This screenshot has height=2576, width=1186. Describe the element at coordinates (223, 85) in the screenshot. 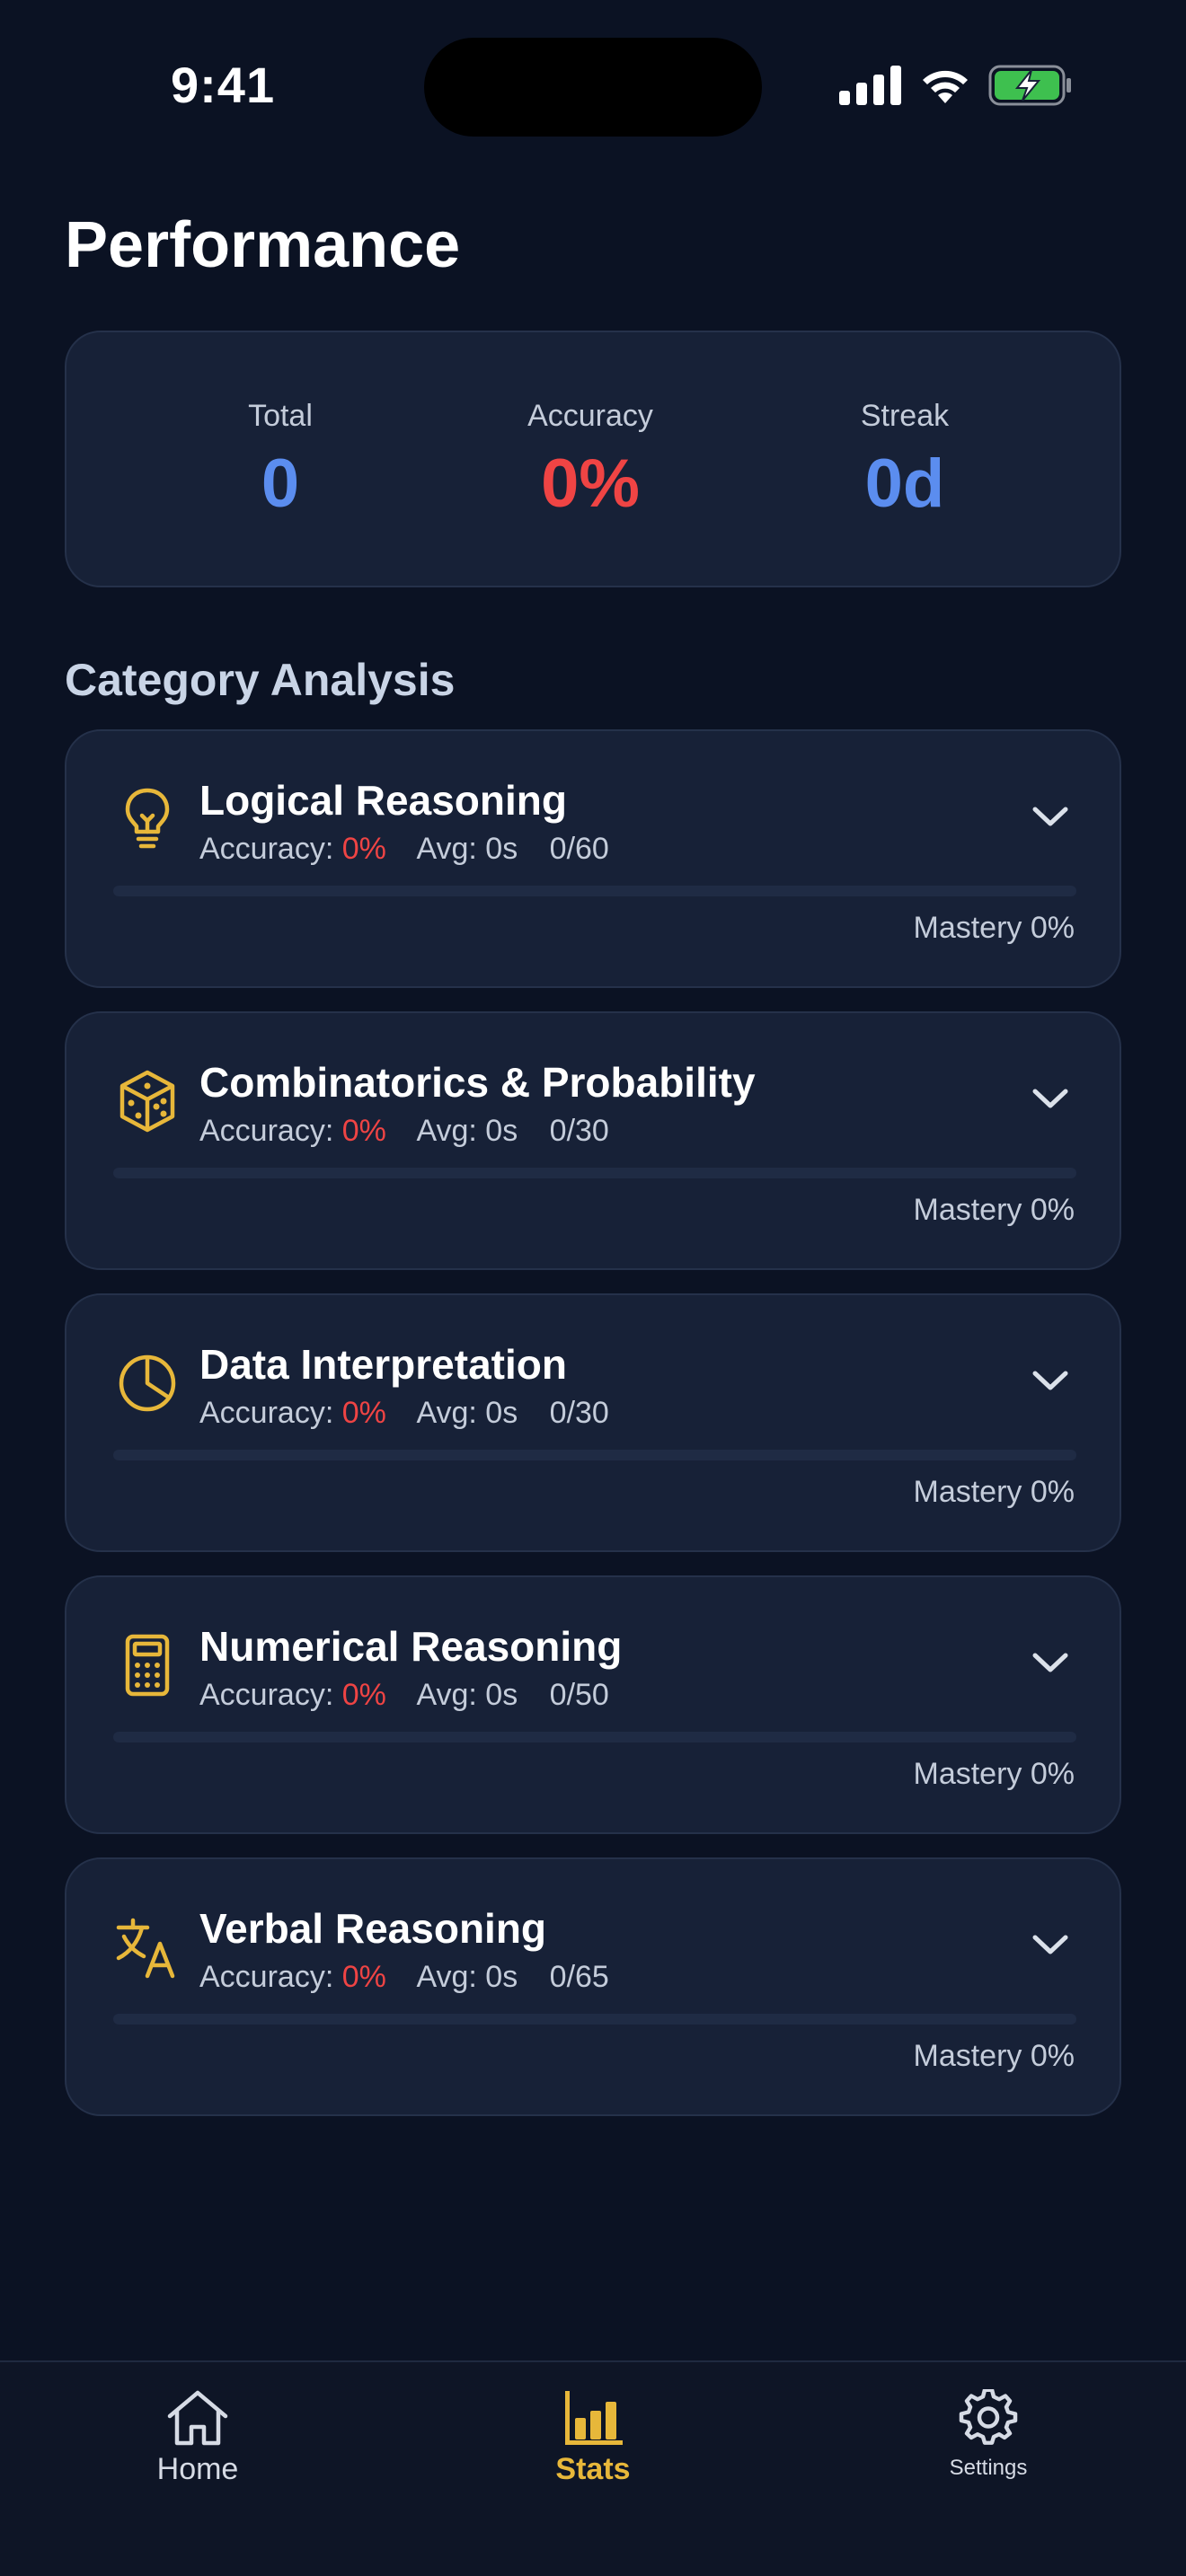

I see `status-time: 9:41` at that location.